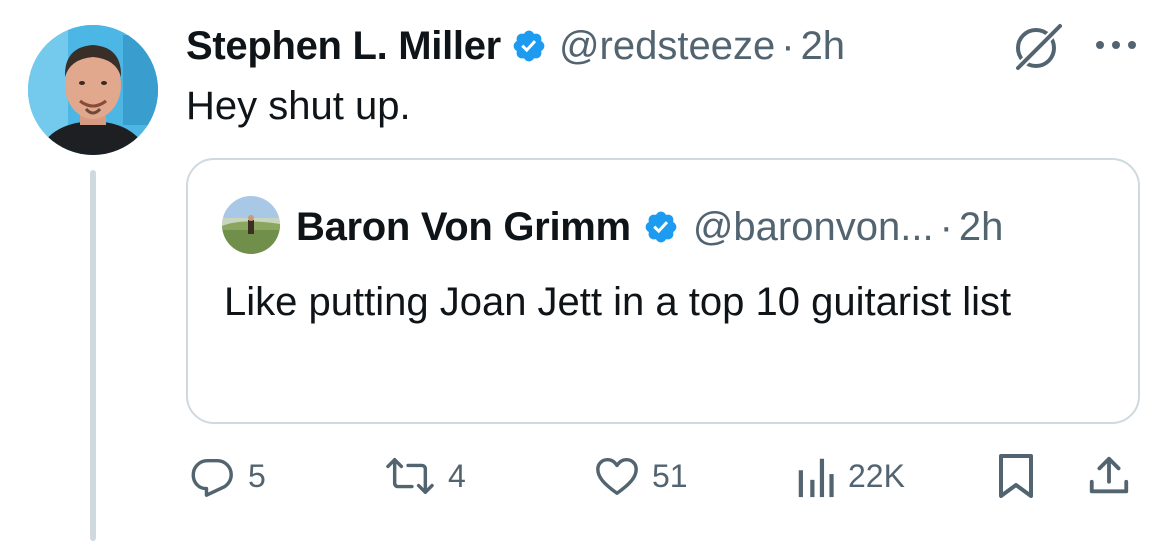 This screenshot has height=541, width=1170. I want to click on tweet-action-bar: 5 4 51 22K, so click(666, 476).